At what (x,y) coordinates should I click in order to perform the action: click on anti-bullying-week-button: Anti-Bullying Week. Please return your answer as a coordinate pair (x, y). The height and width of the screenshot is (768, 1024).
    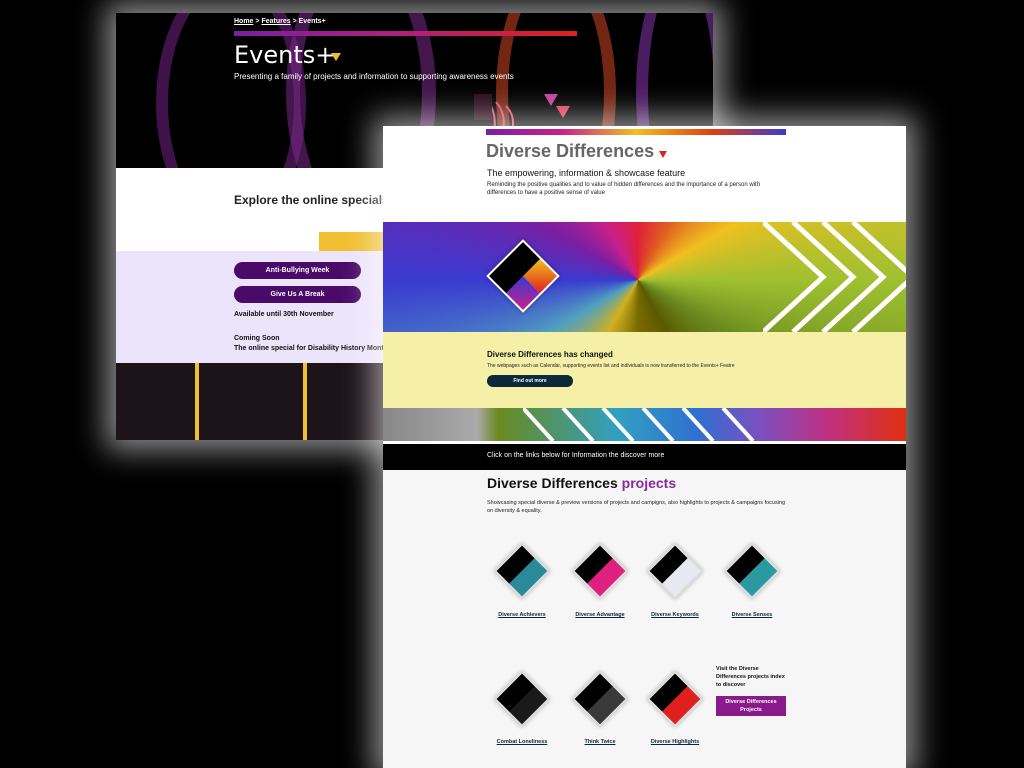
    Looking at the image, I should click on (297, 270).